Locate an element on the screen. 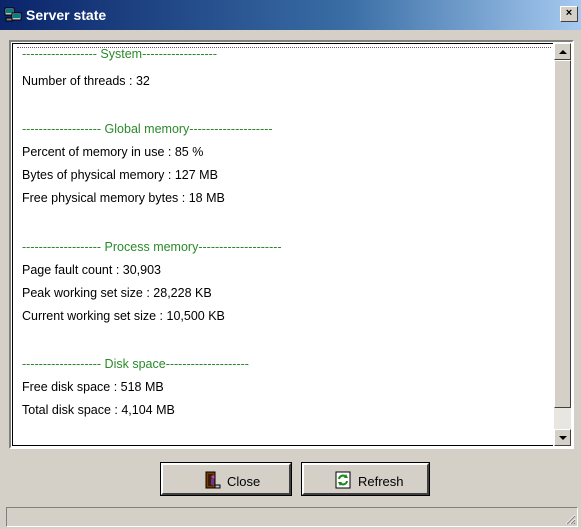 Image resolution: width=581 pixels, height=529 pixels. scroll-thumb is located at coordinates (562, 234).